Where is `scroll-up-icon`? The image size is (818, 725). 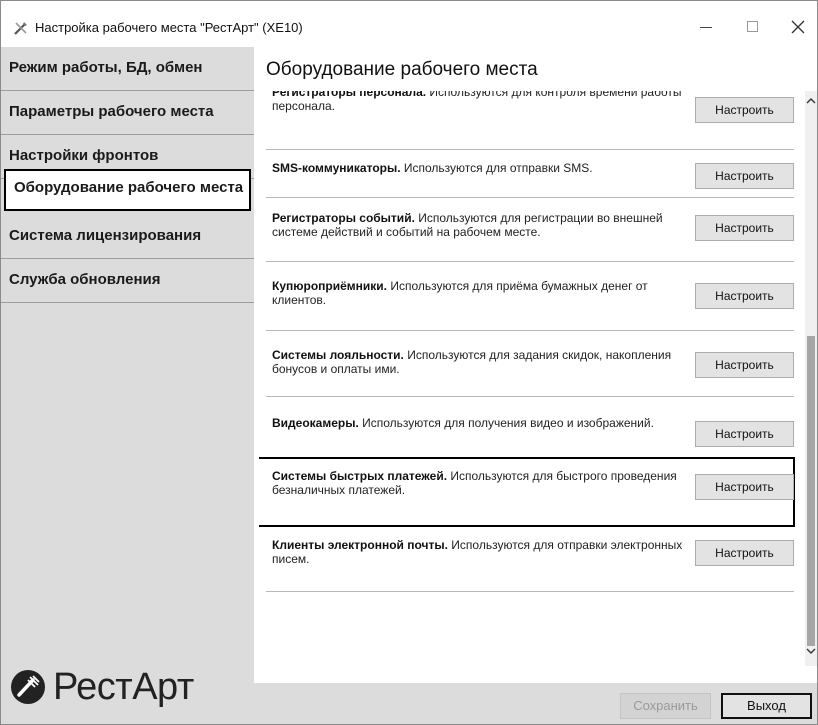
scroll-up-icon is located at coordinates (811, 103).